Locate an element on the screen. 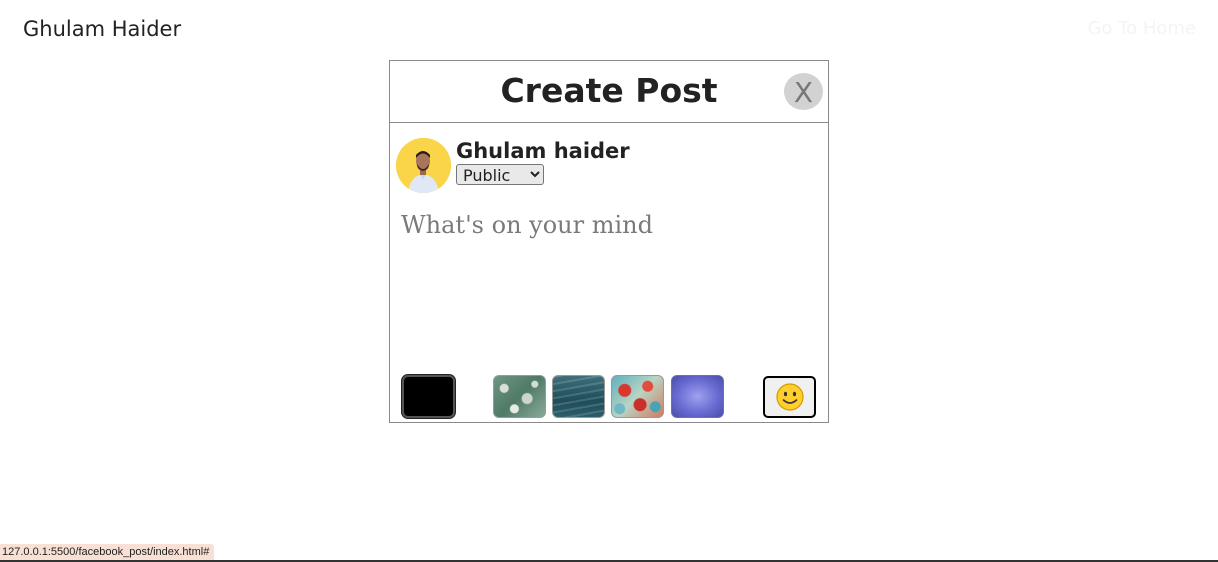 Image resolution: width=1218 pixels, height=562 pixels. smiley-face-icon is located at coordinates (789, 397).